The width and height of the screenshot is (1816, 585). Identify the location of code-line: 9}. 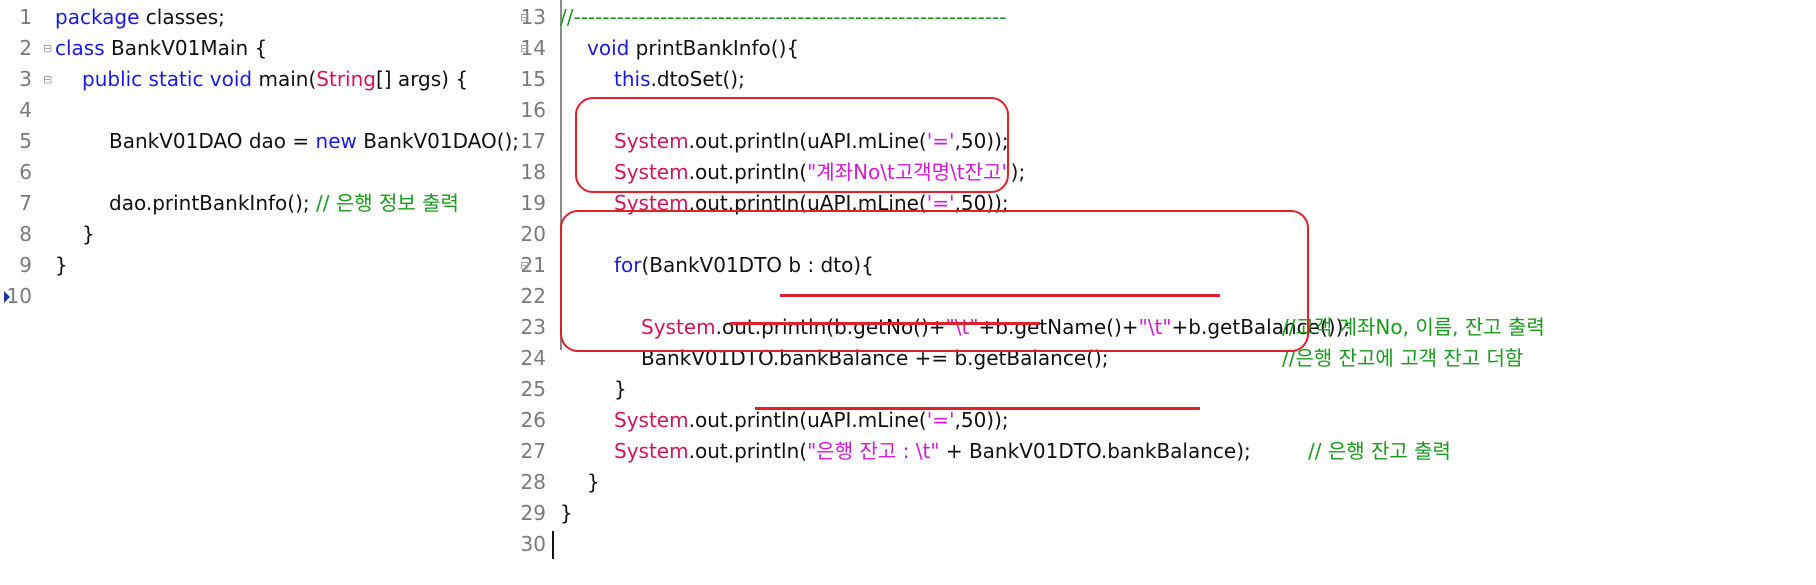
(280, 265).